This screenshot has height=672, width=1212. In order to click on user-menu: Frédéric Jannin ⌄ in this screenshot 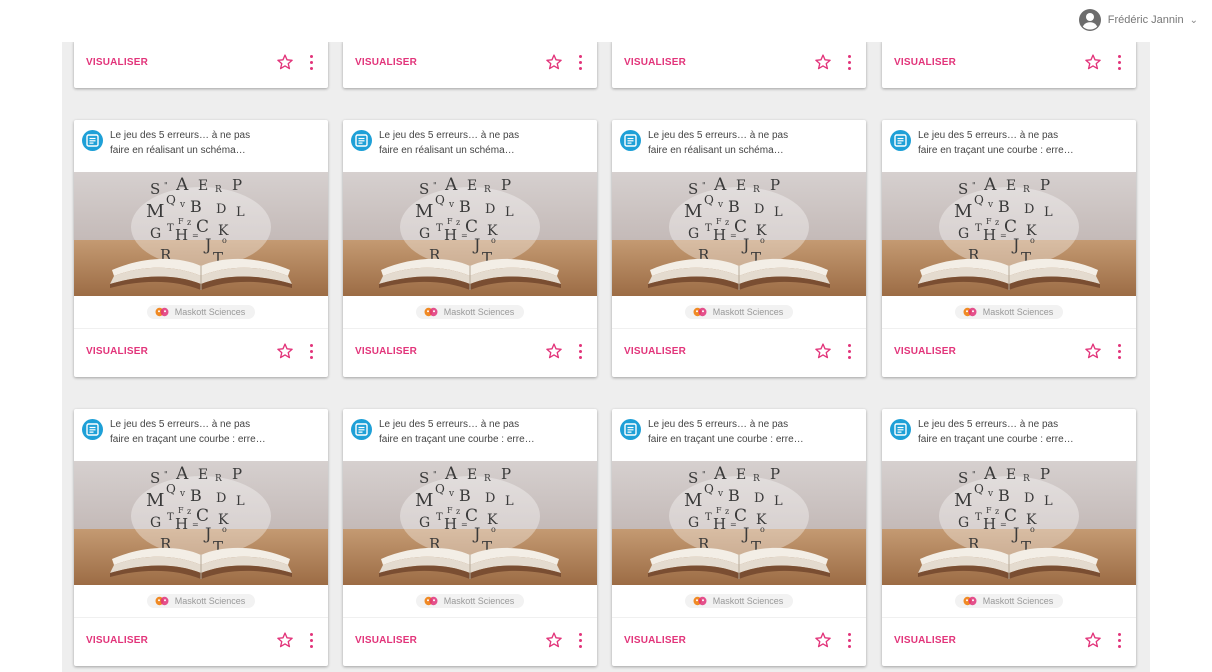, I will do `click(1138, 20)`.